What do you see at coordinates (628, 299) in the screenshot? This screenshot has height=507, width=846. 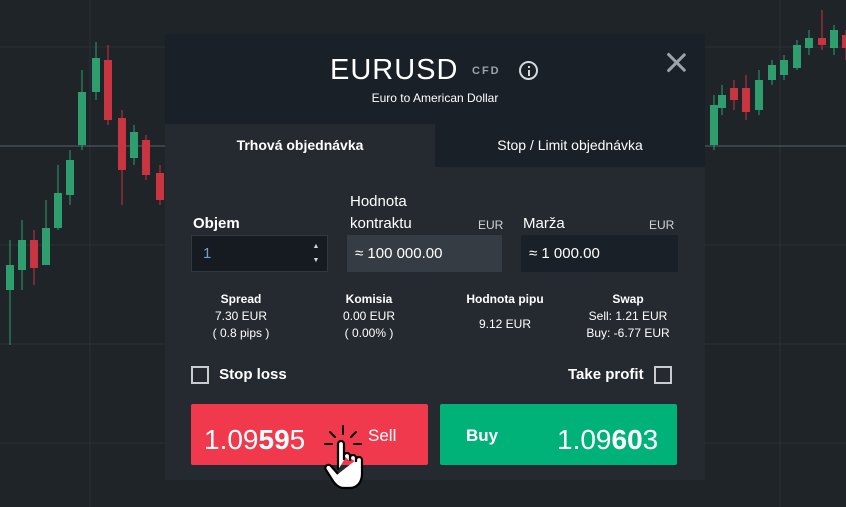 I see `swap-title: Swap` at bounding box center [628, 299].